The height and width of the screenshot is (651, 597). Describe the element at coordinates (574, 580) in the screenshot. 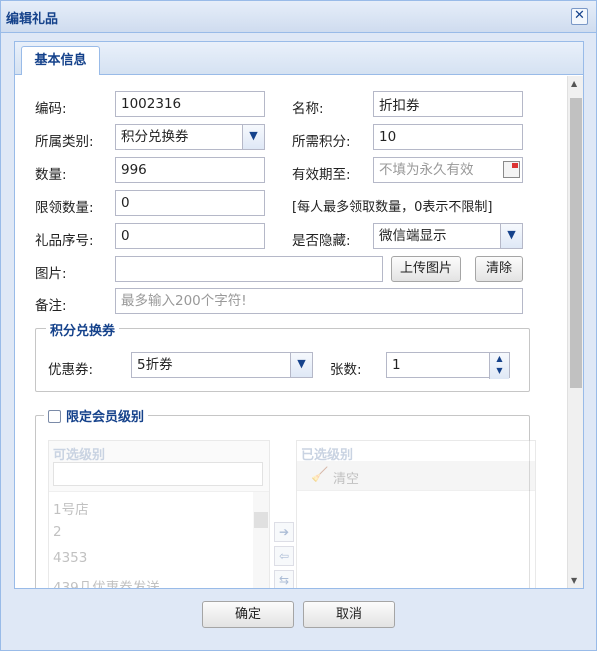

I see `scroll-down-icon: ▼` at that location.